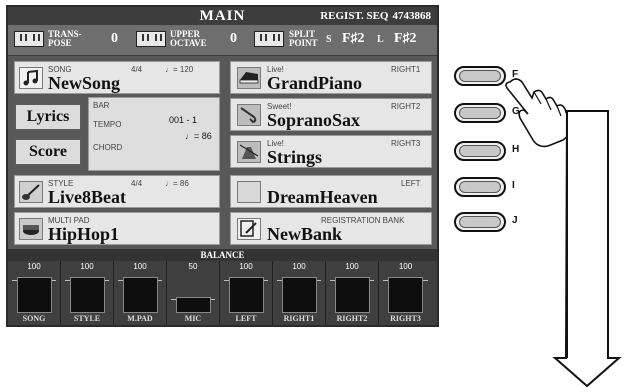  What do you see at coordinates (538, 113) in the screenshot?
I see `pointing-hand-icon` at bounding box center [538, 113].